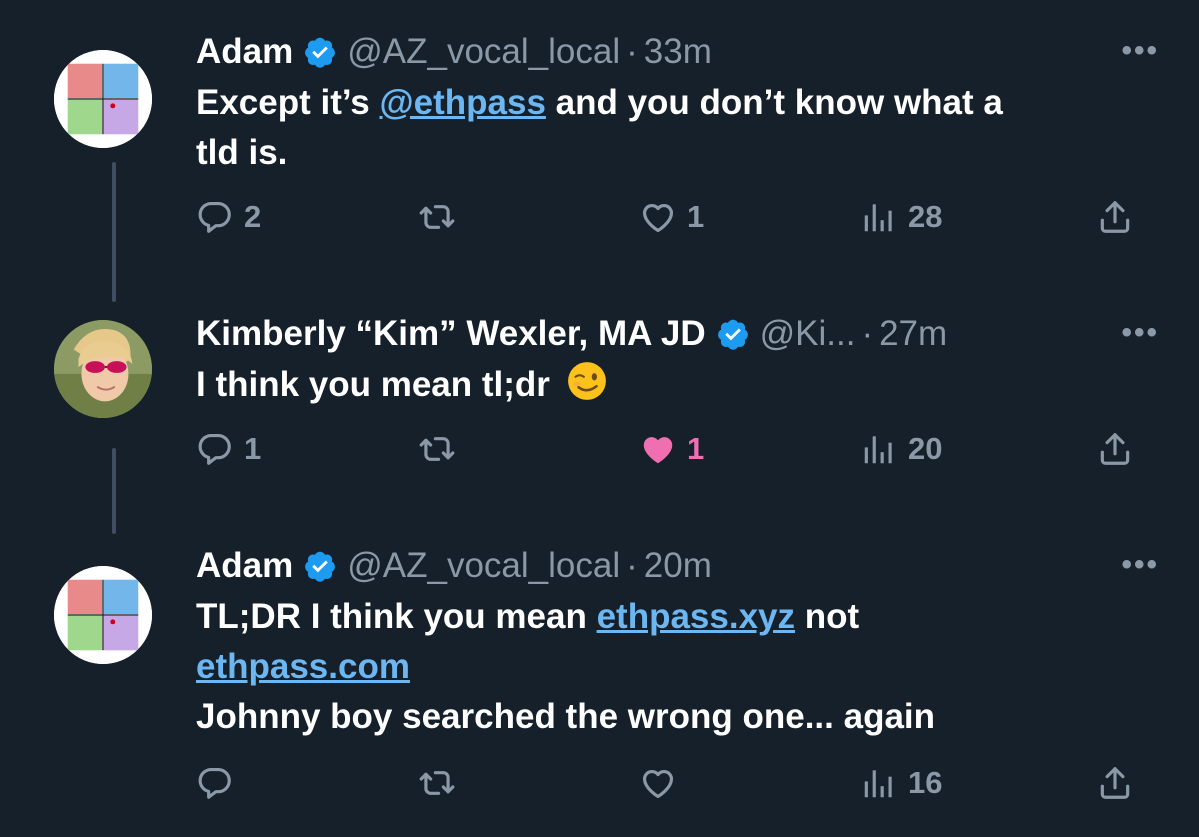  What do you see at coordinates (451, 334) in the screenshot?
I see `display-name: Kimberly “Kim” Wexler, MA JD` at bounding box center [451, 334].